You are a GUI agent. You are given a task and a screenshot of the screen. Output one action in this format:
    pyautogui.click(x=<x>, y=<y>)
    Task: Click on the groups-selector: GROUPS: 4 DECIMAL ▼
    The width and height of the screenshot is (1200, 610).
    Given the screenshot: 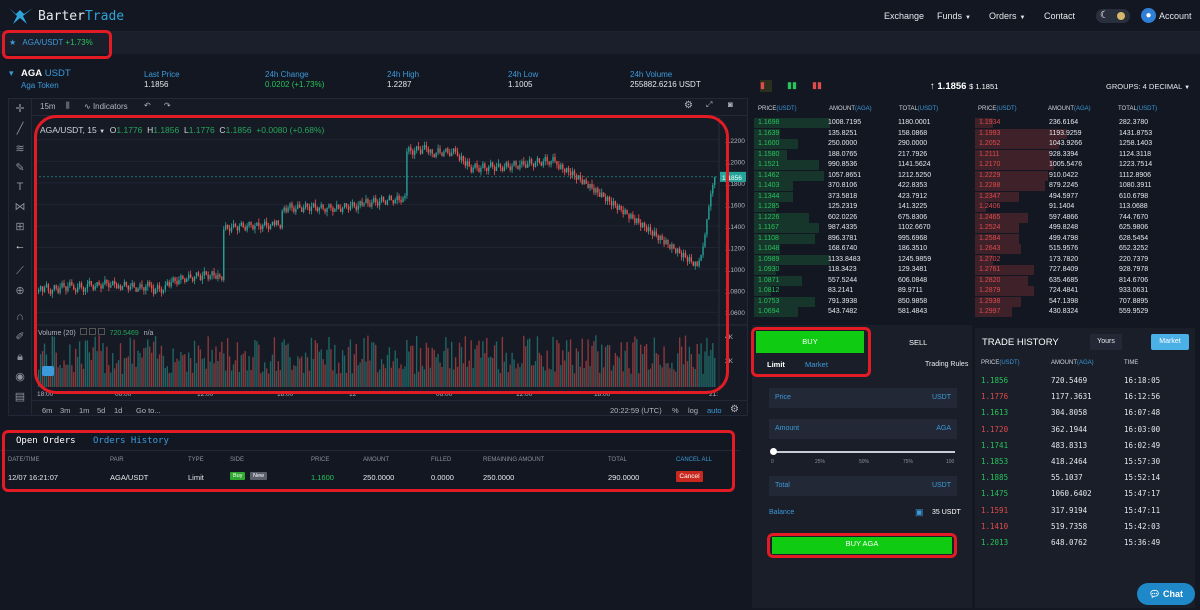 What is the action you would take?
    pyautogui.click(x=1148, y=86)
    